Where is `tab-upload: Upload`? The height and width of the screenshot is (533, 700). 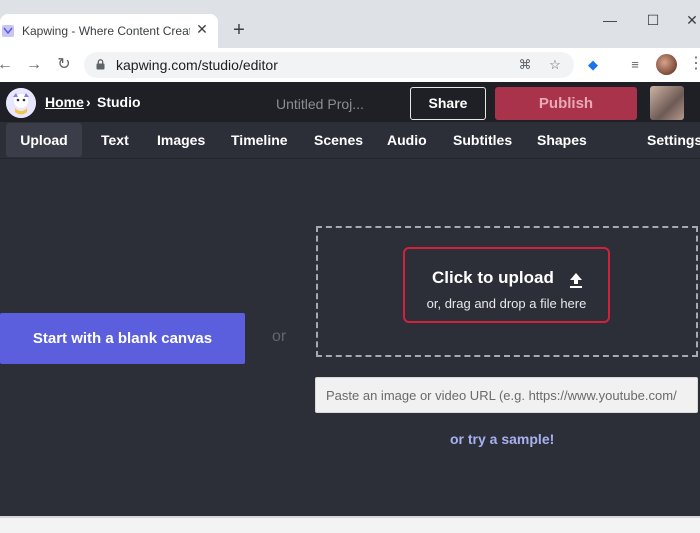
tab-upload: Upload is located at coordinates (44, 140).